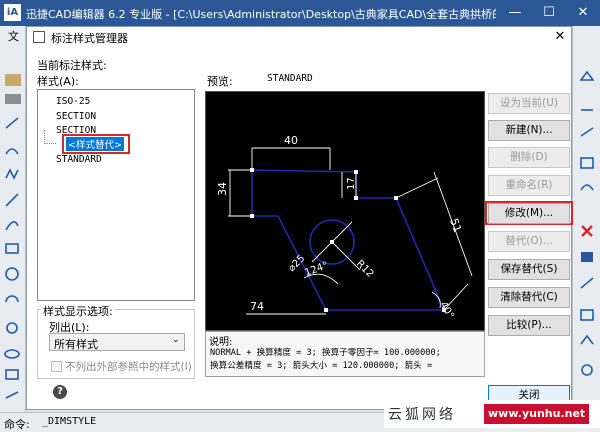 The width and height of the screenshot is (600, 432). Describe the element at coordinates (257, 306) in the screenshot. I see `dim-bottom: 74` at that location.